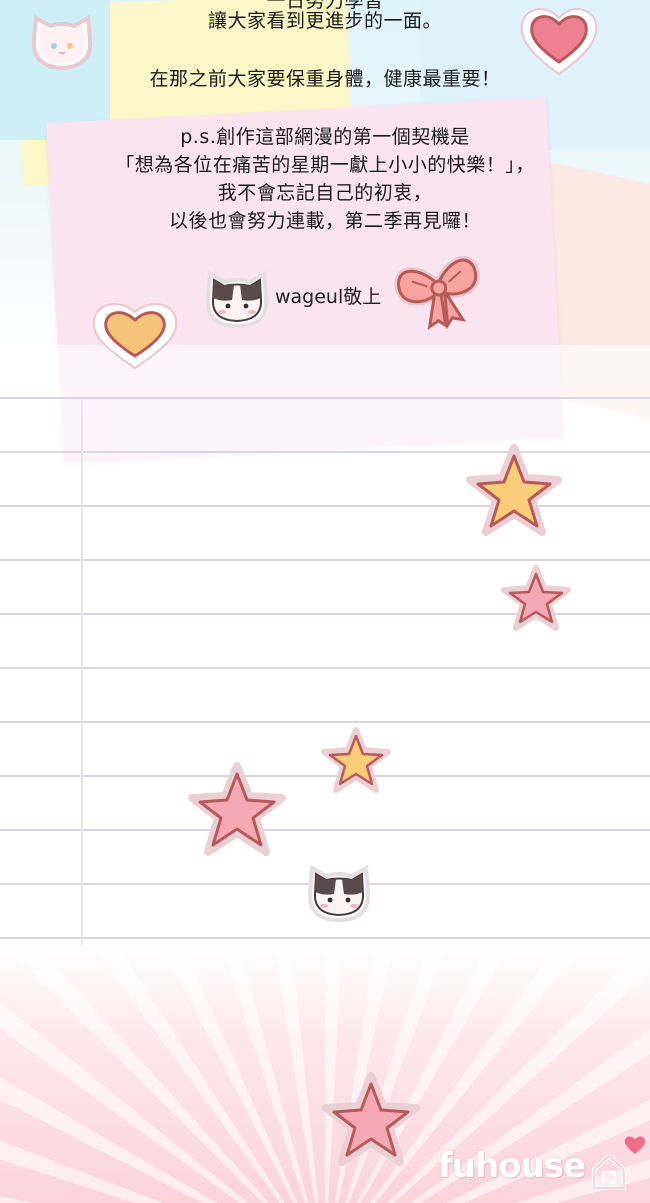 The image size is (650, 1203). What do you see at coordinates (635, 1147) in the screenshot?
I see `watermark-heart-icon` at bounding box center [635, 1147].